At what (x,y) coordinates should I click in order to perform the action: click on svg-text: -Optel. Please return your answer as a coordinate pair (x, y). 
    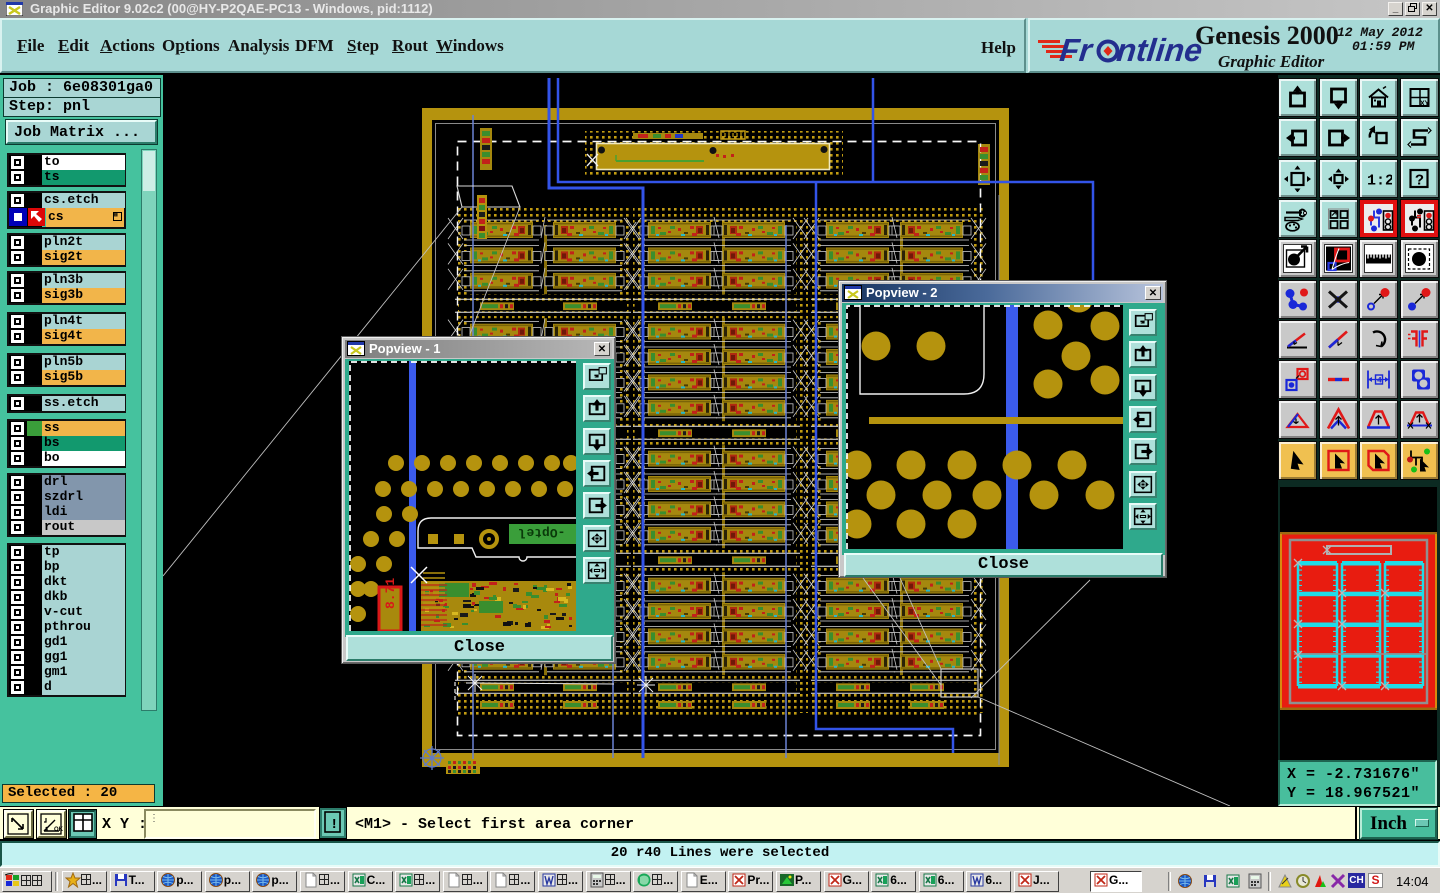
    Looking at the image, I should click on (541, 532).